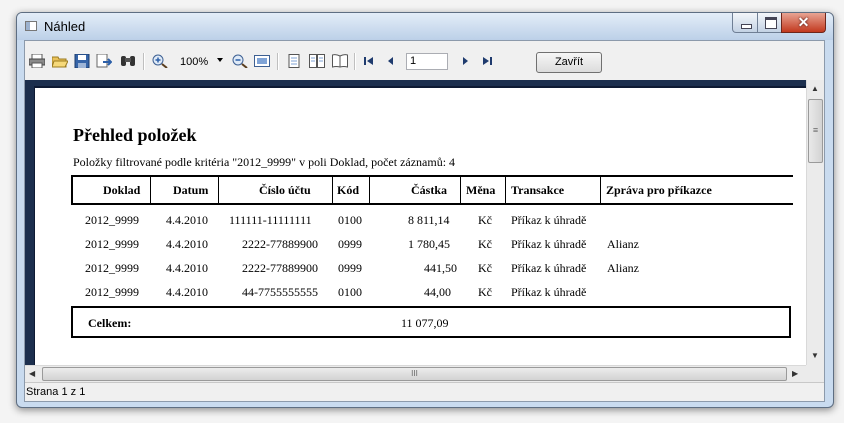  Describe the element at coordinates (262, 61) in the screenshot. I see `fit-page-icon` at that location.